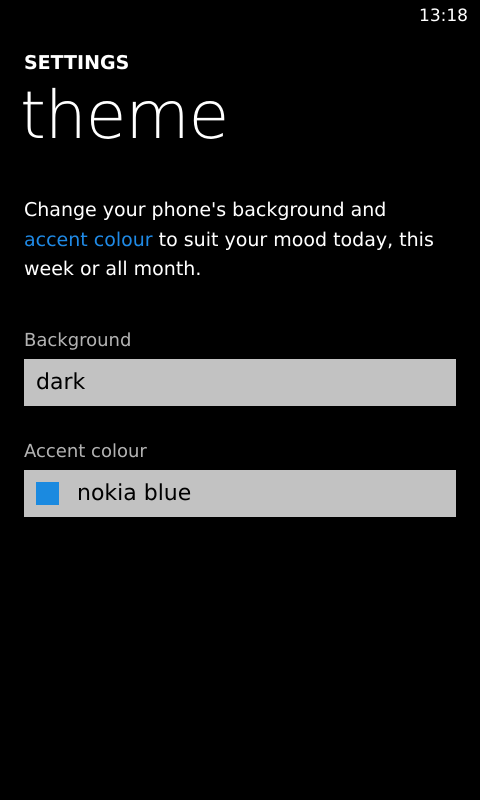 The width and height of the screenshot is (480, 800). Describe the element at coordinates (240, 382) in the screenshot. I see `picker-field: dark` at that location.